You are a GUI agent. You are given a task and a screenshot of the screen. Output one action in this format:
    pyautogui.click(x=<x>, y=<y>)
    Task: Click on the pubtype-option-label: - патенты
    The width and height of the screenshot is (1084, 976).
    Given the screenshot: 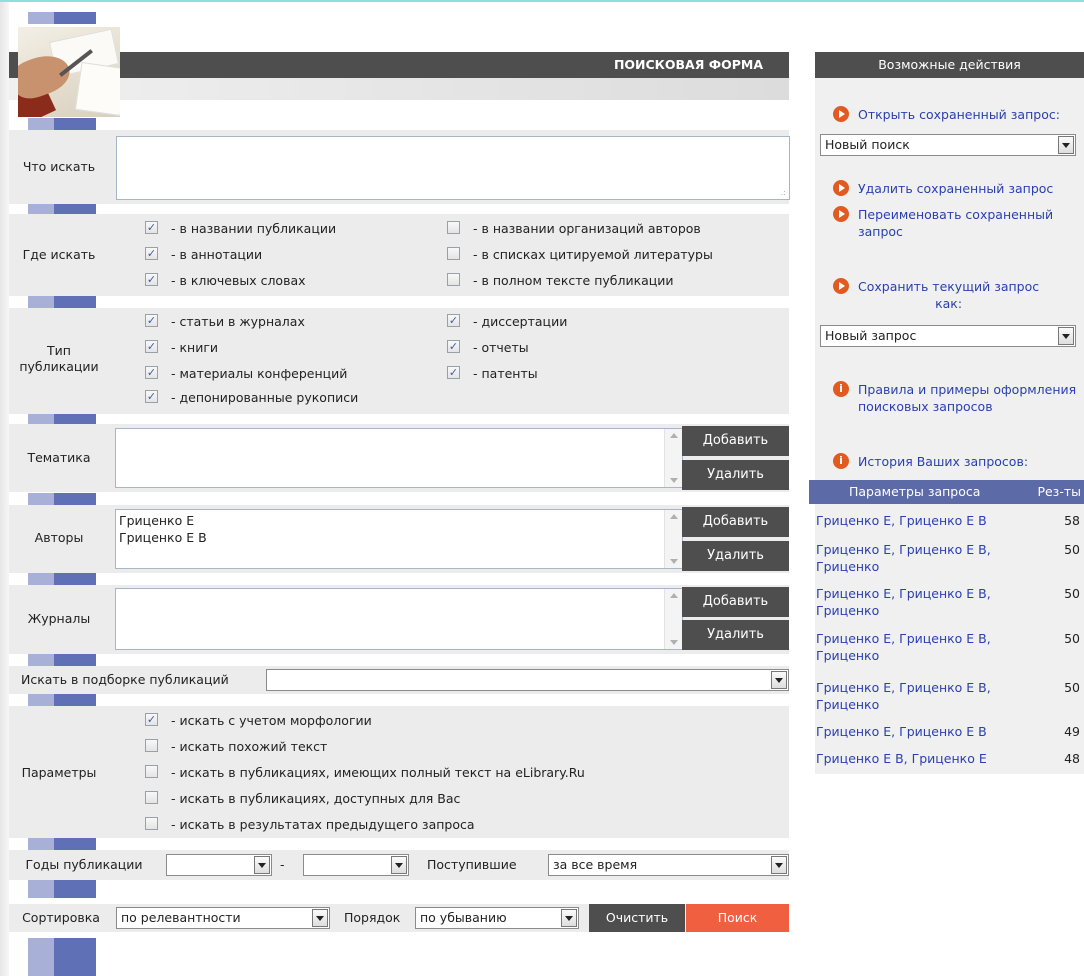 What is the action you would take?
    pyautogui.click(x=505, y=373)
    